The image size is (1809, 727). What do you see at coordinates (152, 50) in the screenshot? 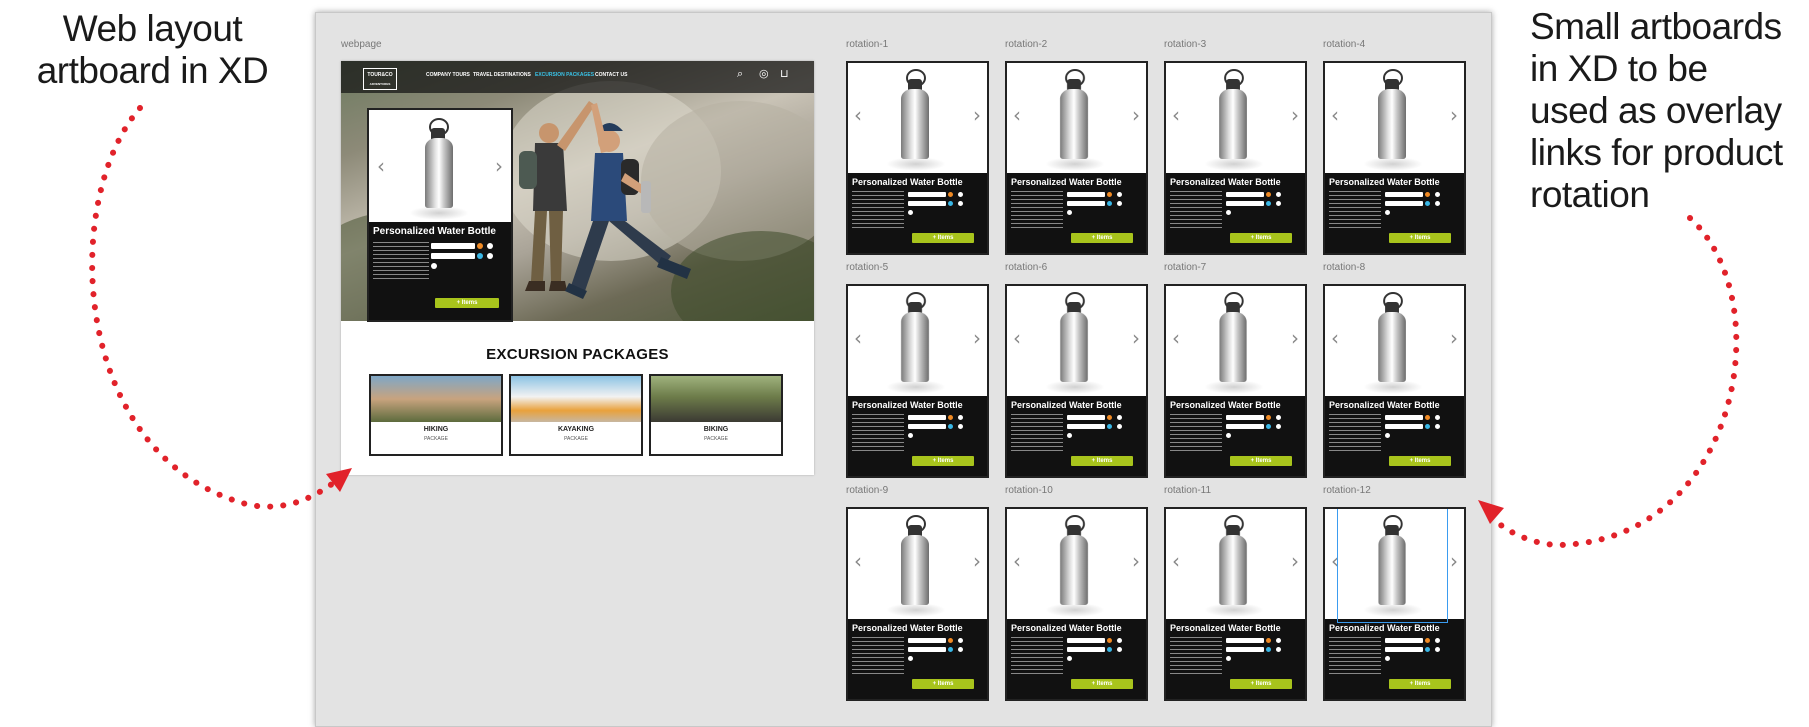
I see `left-callout: Web layout artboard in XD` at bounding box center [152, 50].